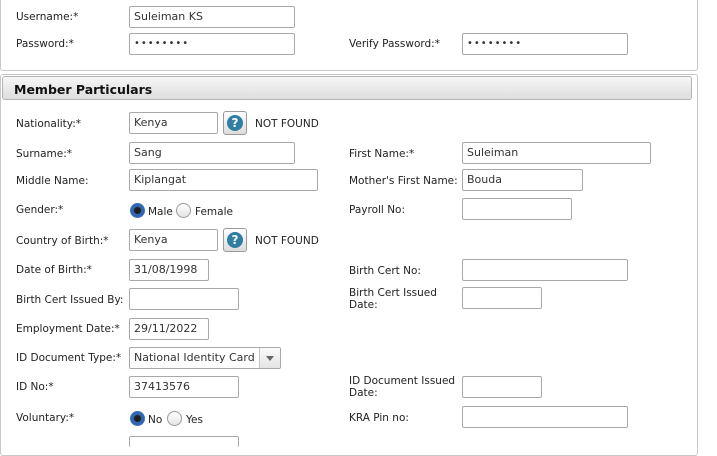  I want to click on id-document-type-label: ID Document Type:*, so click(69, 358).